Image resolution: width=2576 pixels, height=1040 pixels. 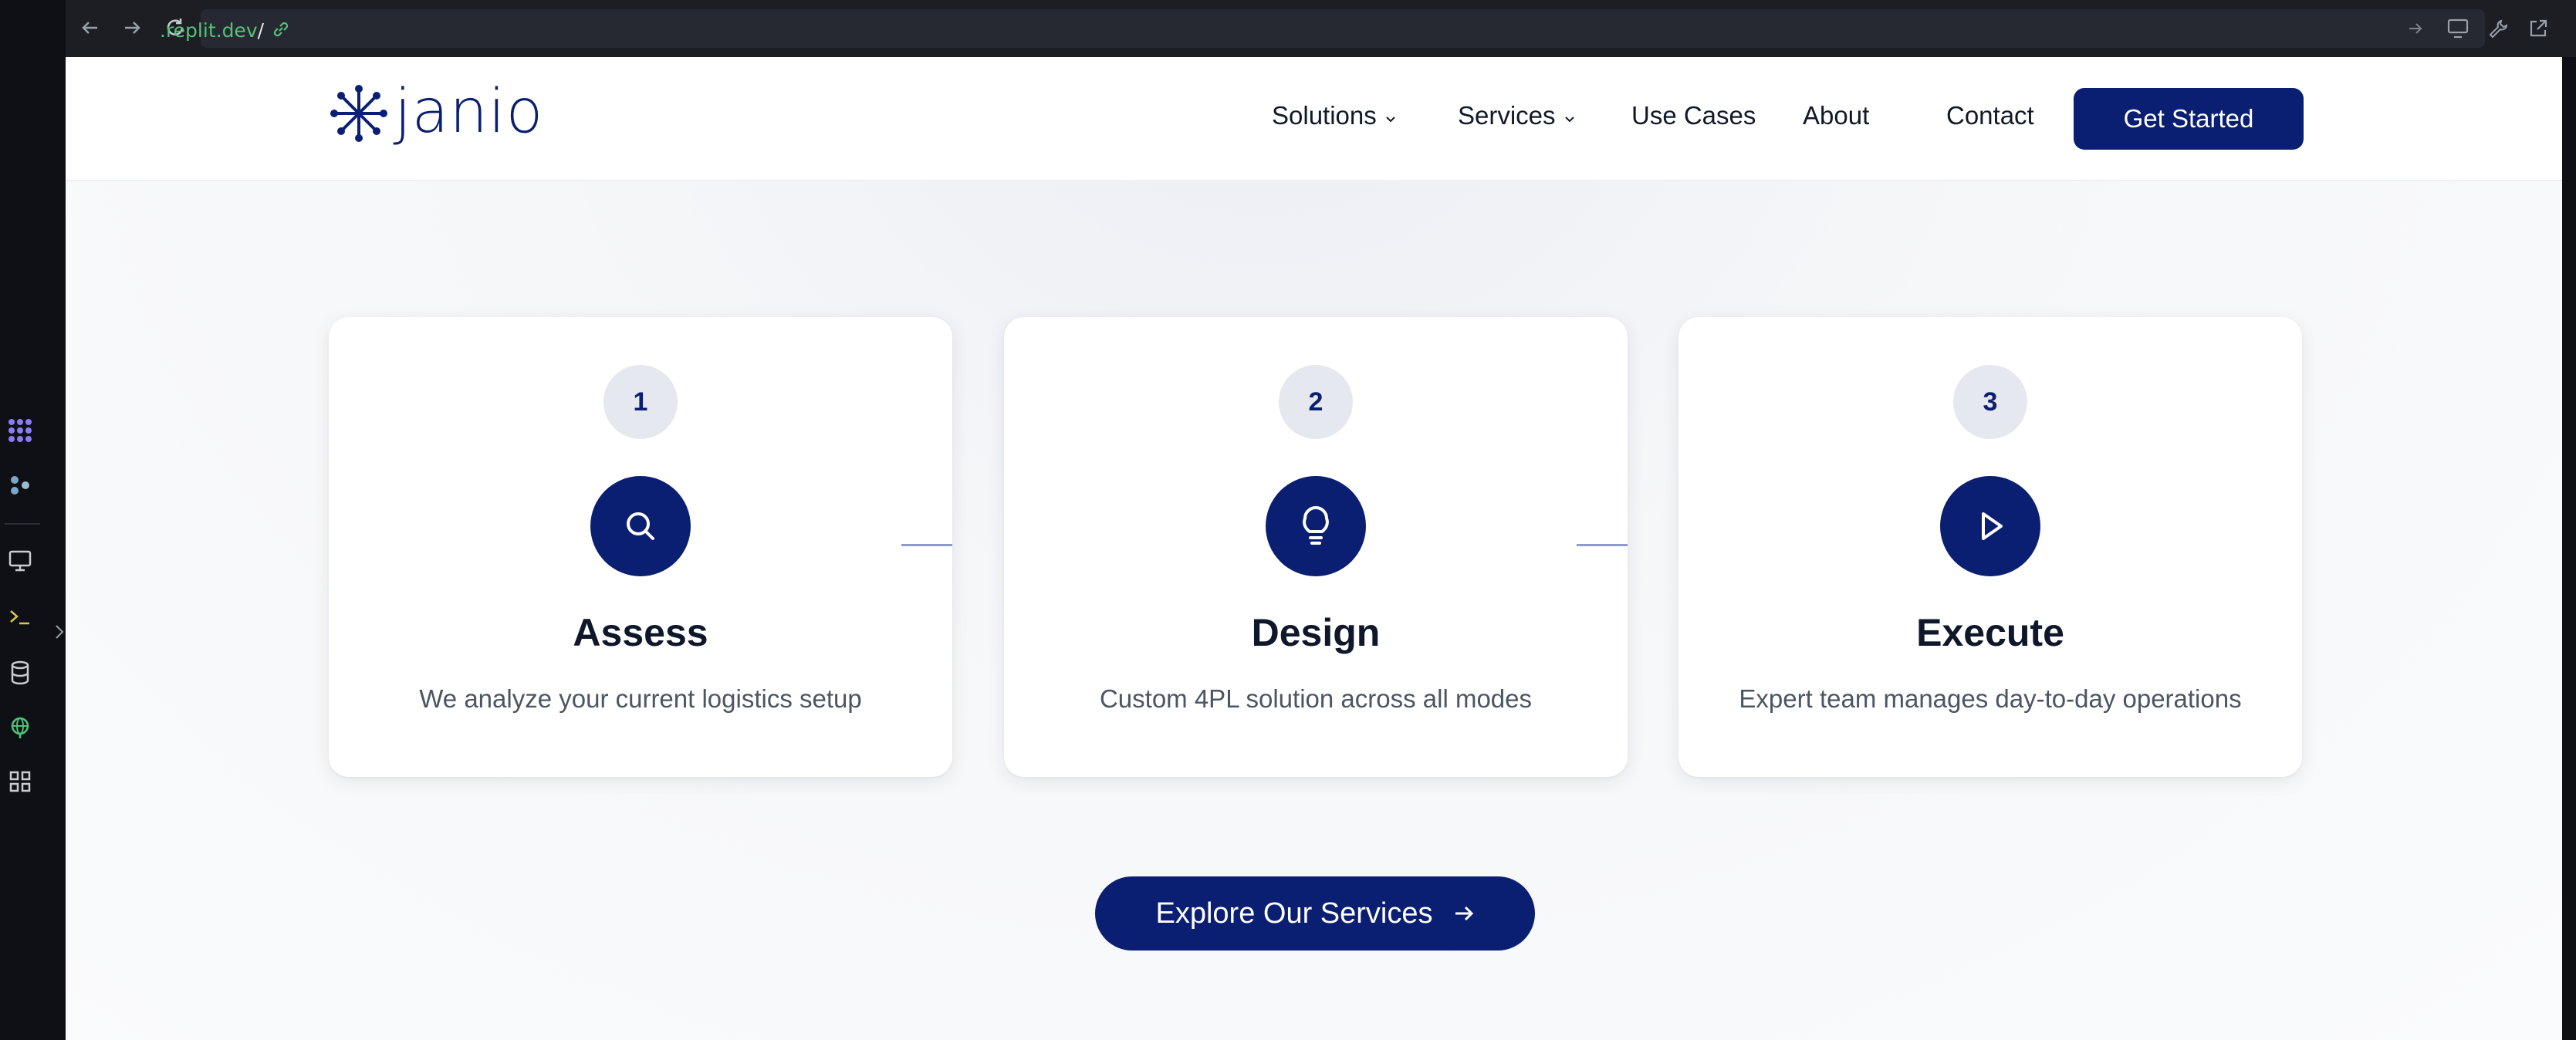 I want to click on nav-use-cases-label: Use Cases, so click(x=1693, y=116).